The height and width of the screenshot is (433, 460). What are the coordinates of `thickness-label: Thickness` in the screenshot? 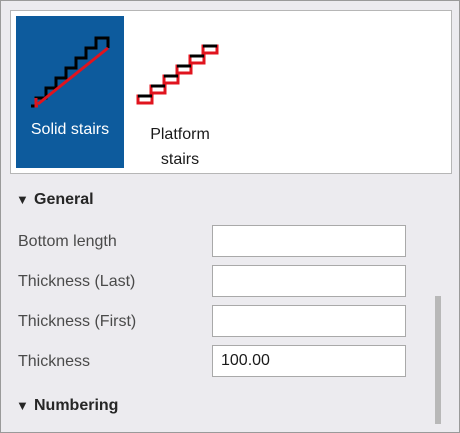 It's located at (54, 361).